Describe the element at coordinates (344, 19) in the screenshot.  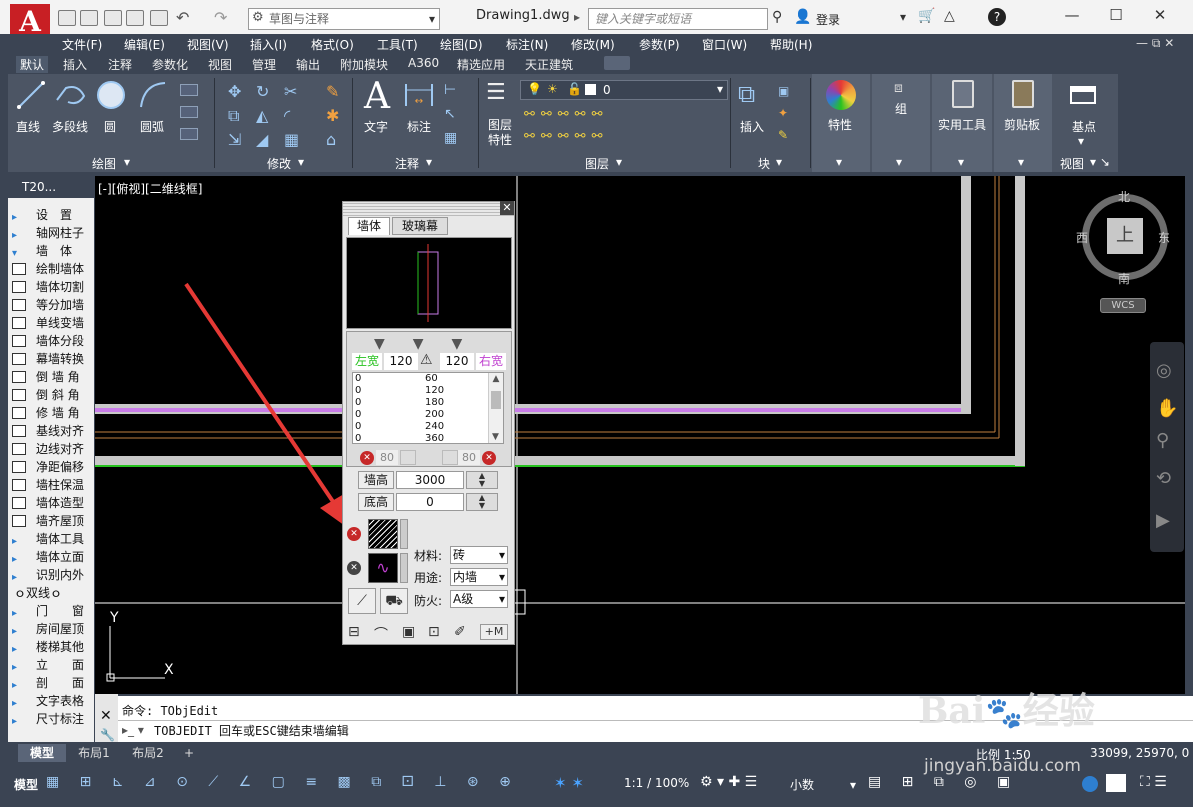
I see `workspace-select: 草图与注释 ▾` at that location.